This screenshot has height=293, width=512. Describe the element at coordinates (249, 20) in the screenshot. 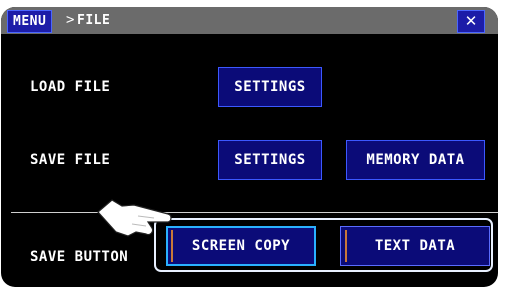

I see `title-bar: MENU > FILE ✕` at that location.